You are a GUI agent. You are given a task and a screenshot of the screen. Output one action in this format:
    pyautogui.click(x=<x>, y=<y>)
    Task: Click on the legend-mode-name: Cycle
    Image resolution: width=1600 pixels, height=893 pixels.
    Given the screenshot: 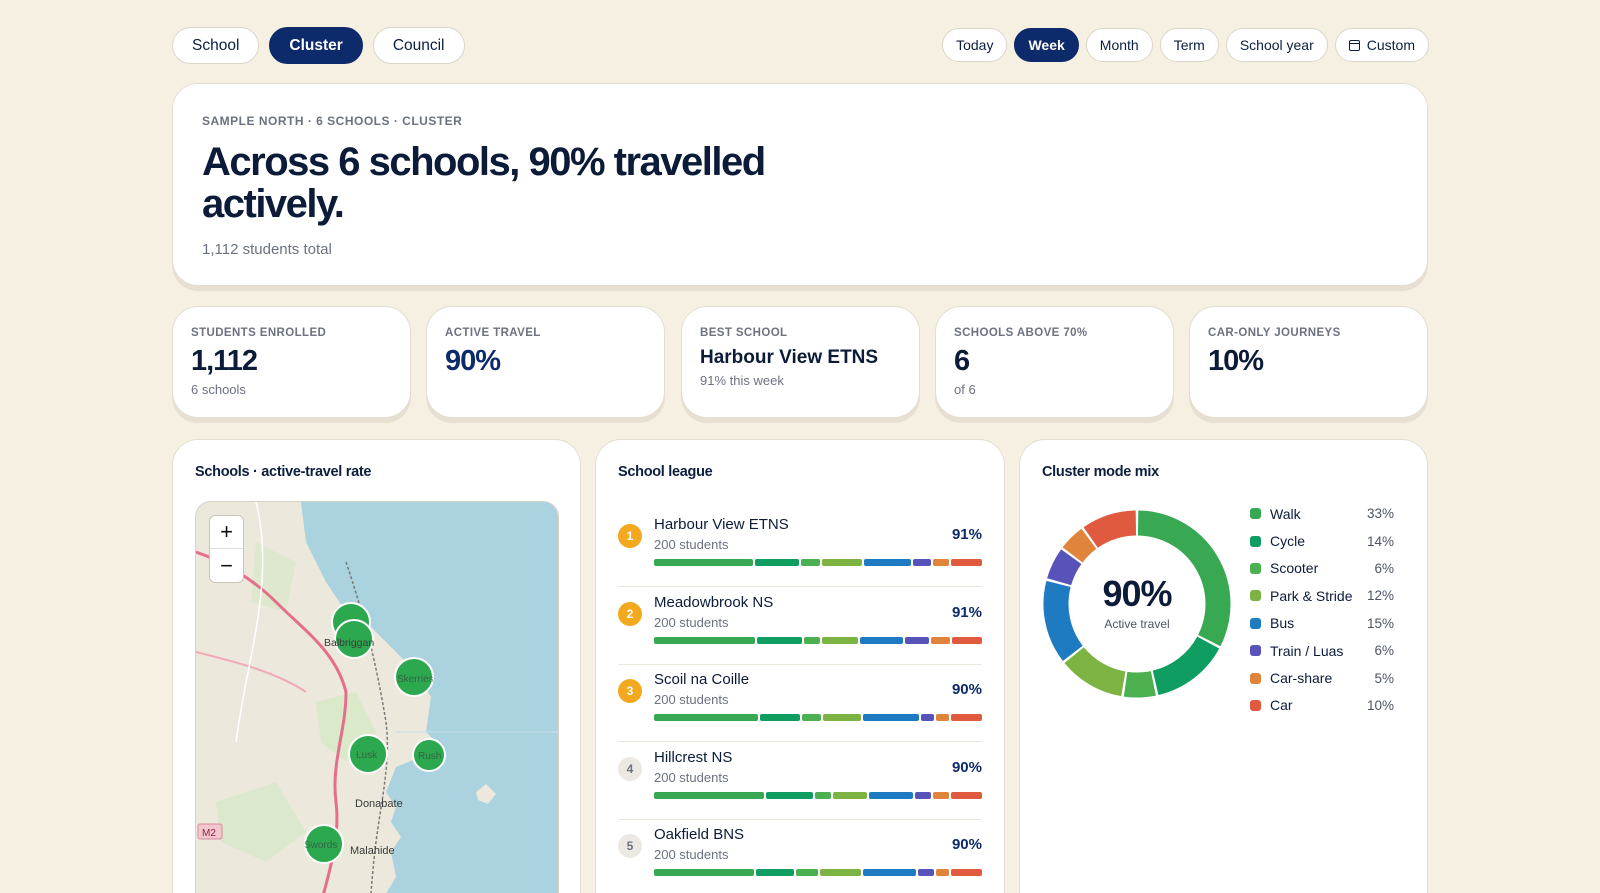 What is the action you would take?
    pyautogui.click(x=1288, y=541)
    